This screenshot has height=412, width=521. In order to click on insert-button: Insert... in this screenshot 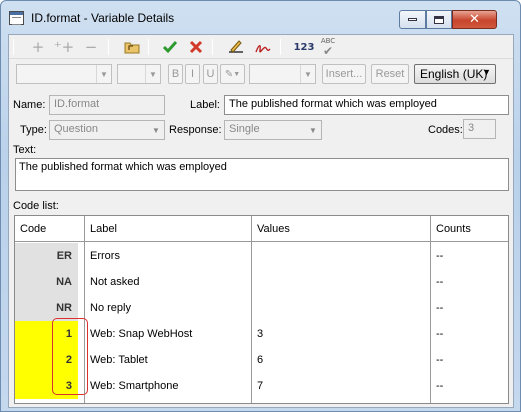, I will do `click(344, 74)`.